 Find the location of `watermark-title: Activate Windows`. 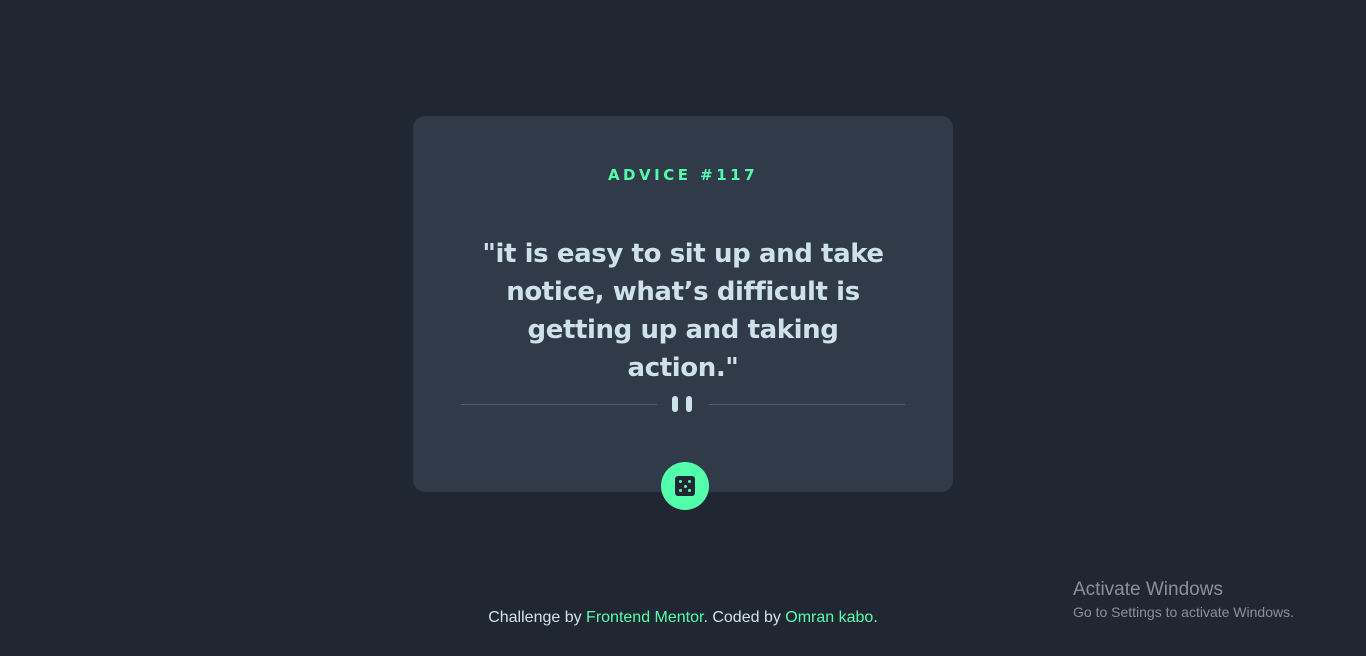

watermark-title: Activate Windows is located at coordinates (1148, 589).